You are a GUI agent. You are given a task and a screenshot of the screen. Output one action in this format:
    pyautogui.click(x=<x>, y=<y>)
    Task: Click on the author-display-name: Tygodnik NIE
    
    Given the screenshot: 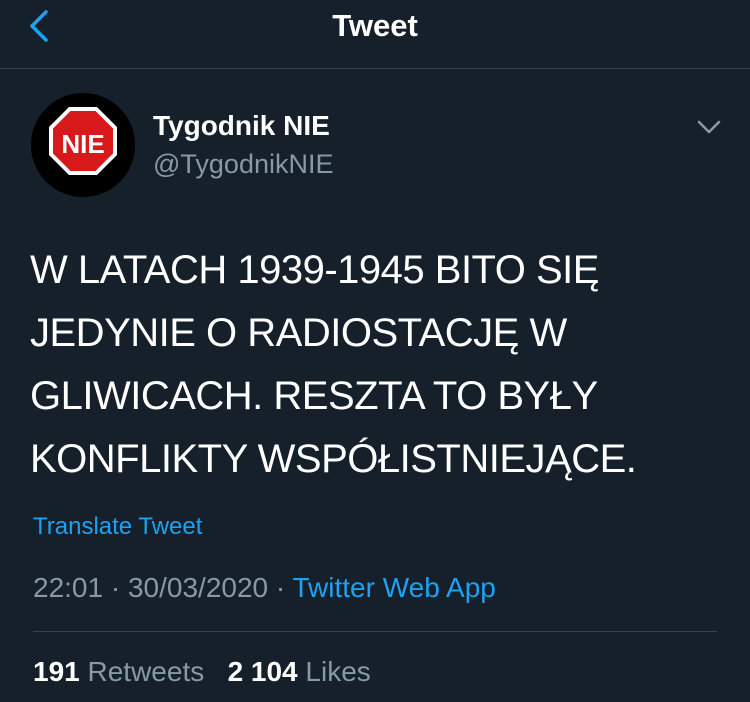 What is the action you would take?
    pyautogui.click(x=241, y=126)
    